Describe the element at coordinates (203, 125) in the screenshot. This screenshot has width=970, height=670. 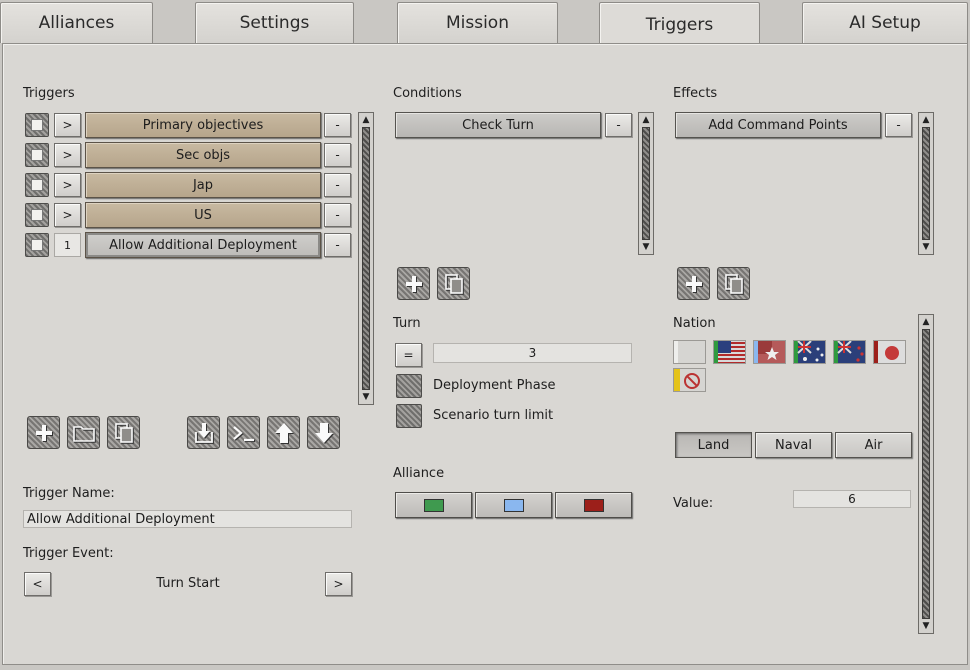
I see `trigger-item: Primary objectives` at that location.